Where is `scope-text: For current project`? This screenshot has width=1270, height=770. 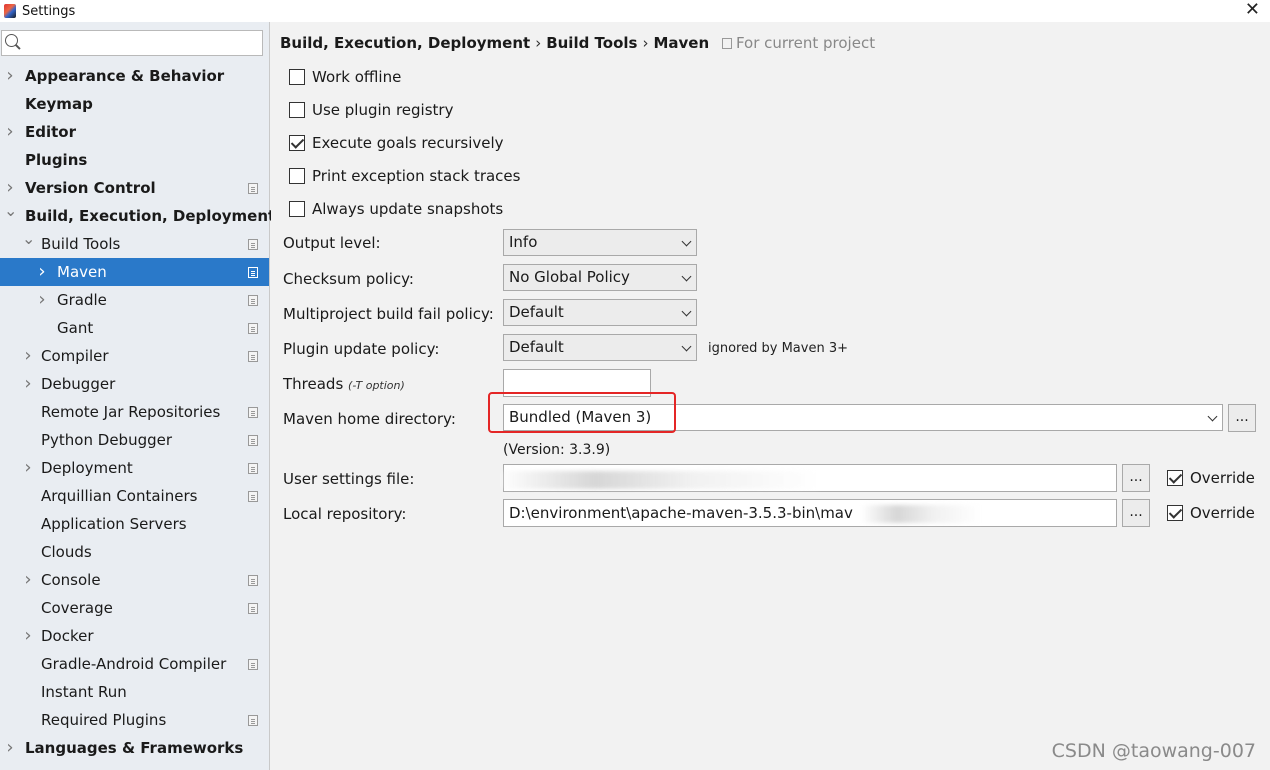
scope-text: For current project is located at coordinates (805, 43).